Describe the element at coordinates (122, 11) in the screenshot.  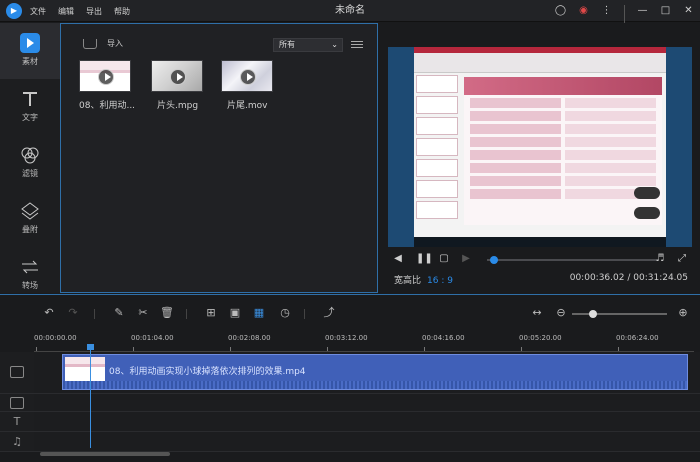
I see `menu-help: 帮助` at that location.